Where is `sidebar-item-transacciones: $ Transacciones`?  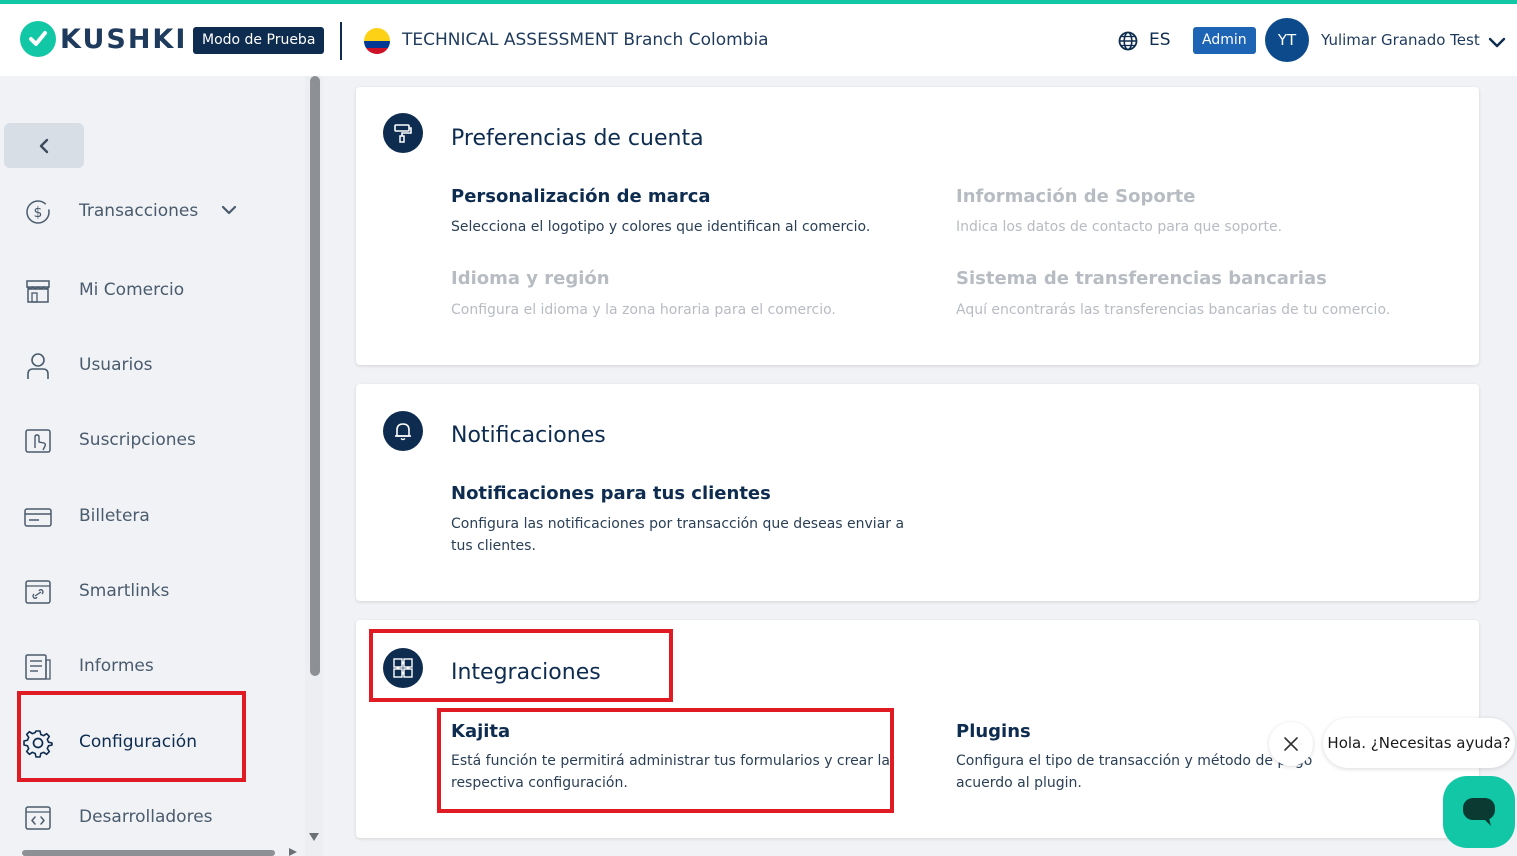
sidebar-item-transacciones: $ Transacciones is located at coordinates (152, 211).